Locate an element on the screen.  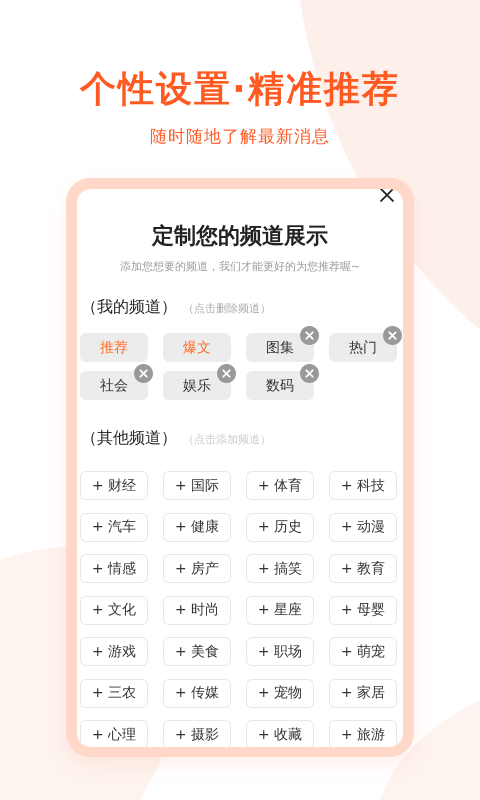
channel-chip: + 健康 is located at coordinates (197, 527).